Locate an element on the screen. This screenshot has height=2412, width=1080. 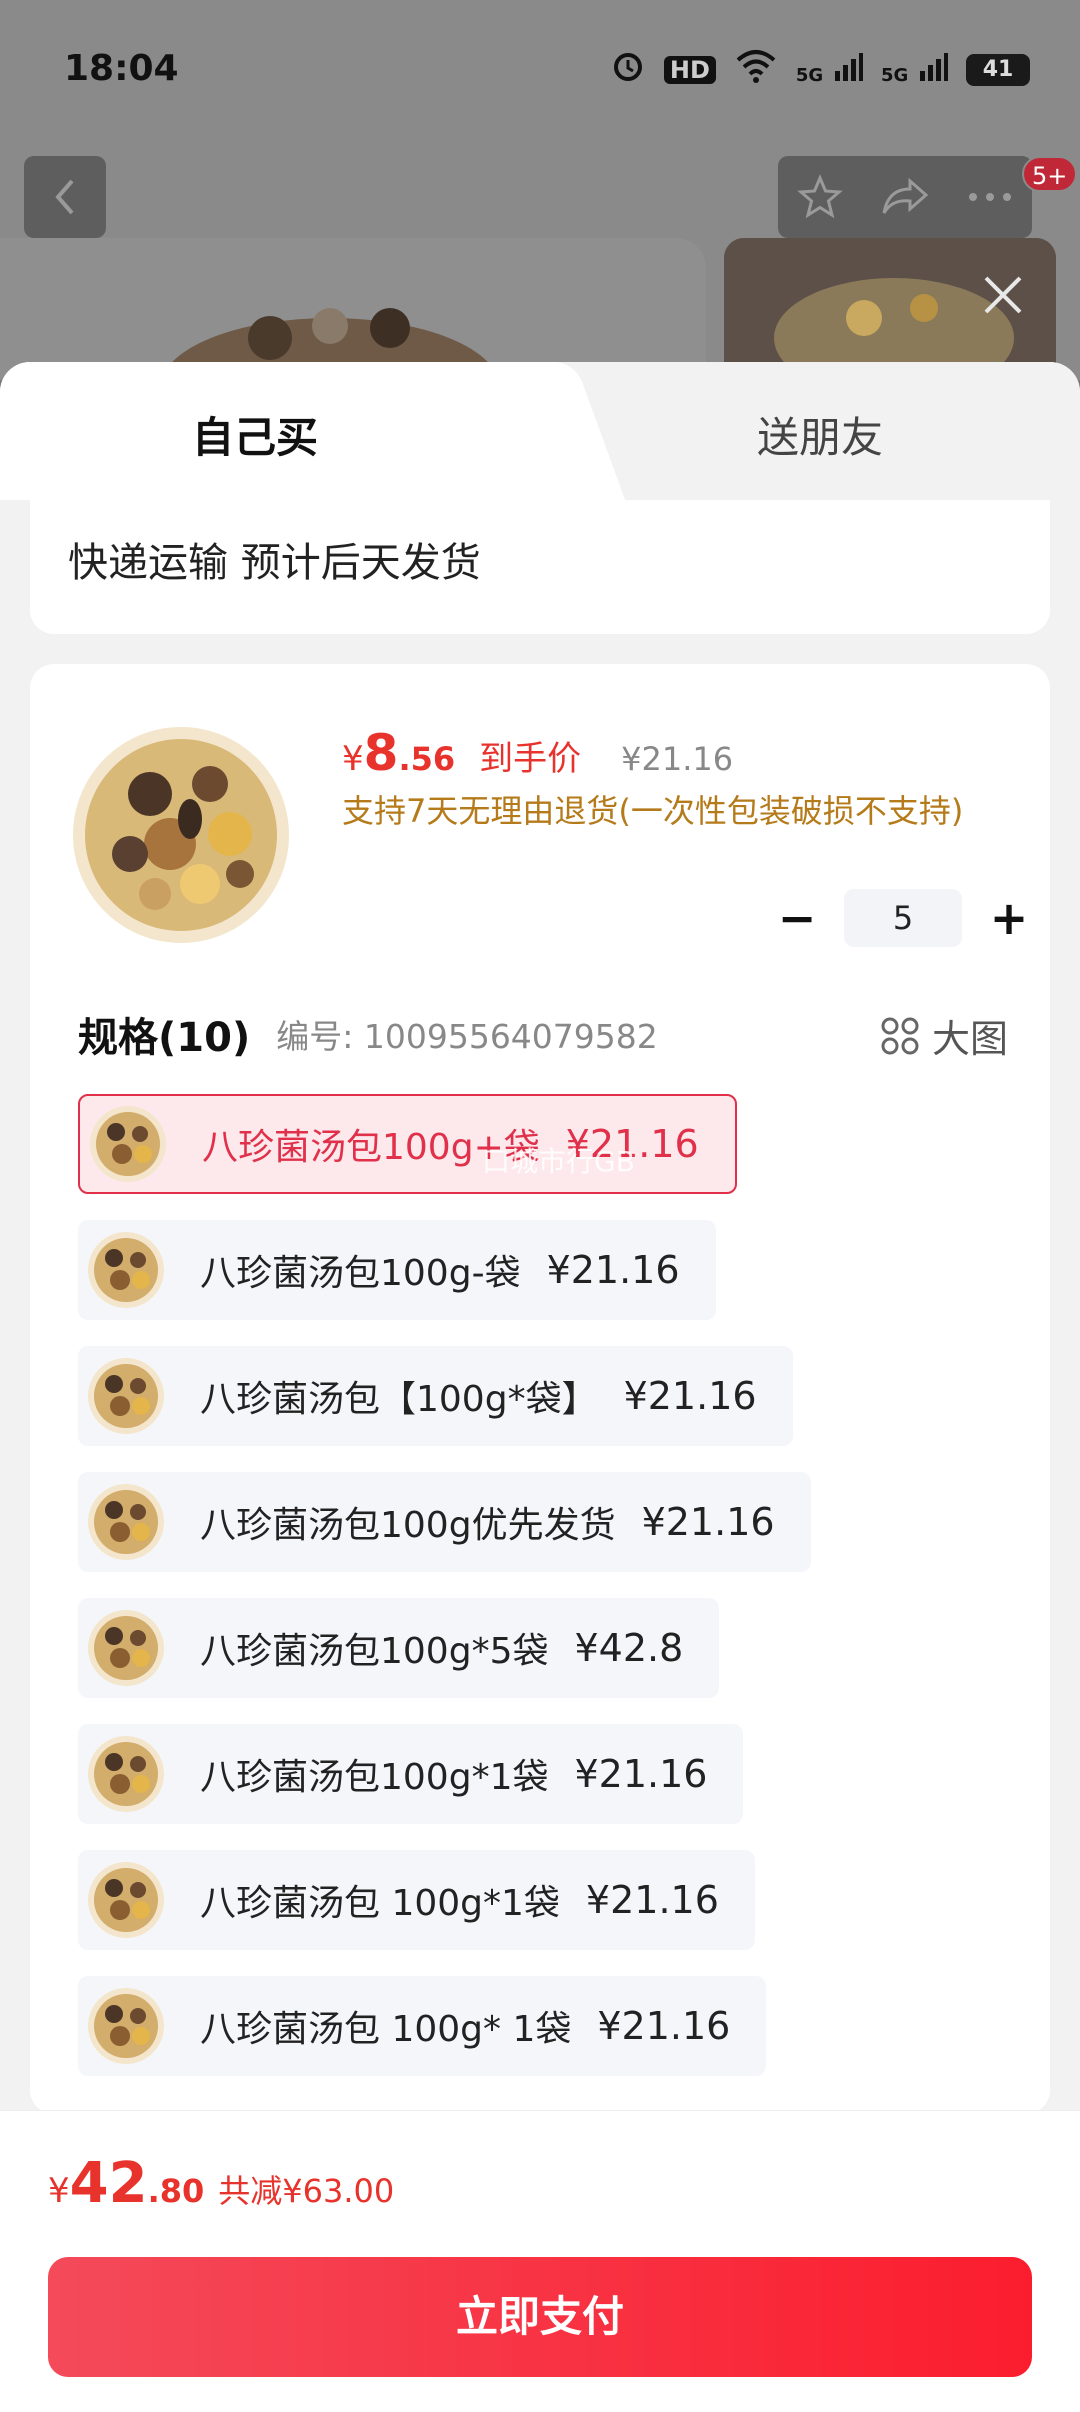
watermark-text: 口城市行GB is located at coordinates (558, 1161).